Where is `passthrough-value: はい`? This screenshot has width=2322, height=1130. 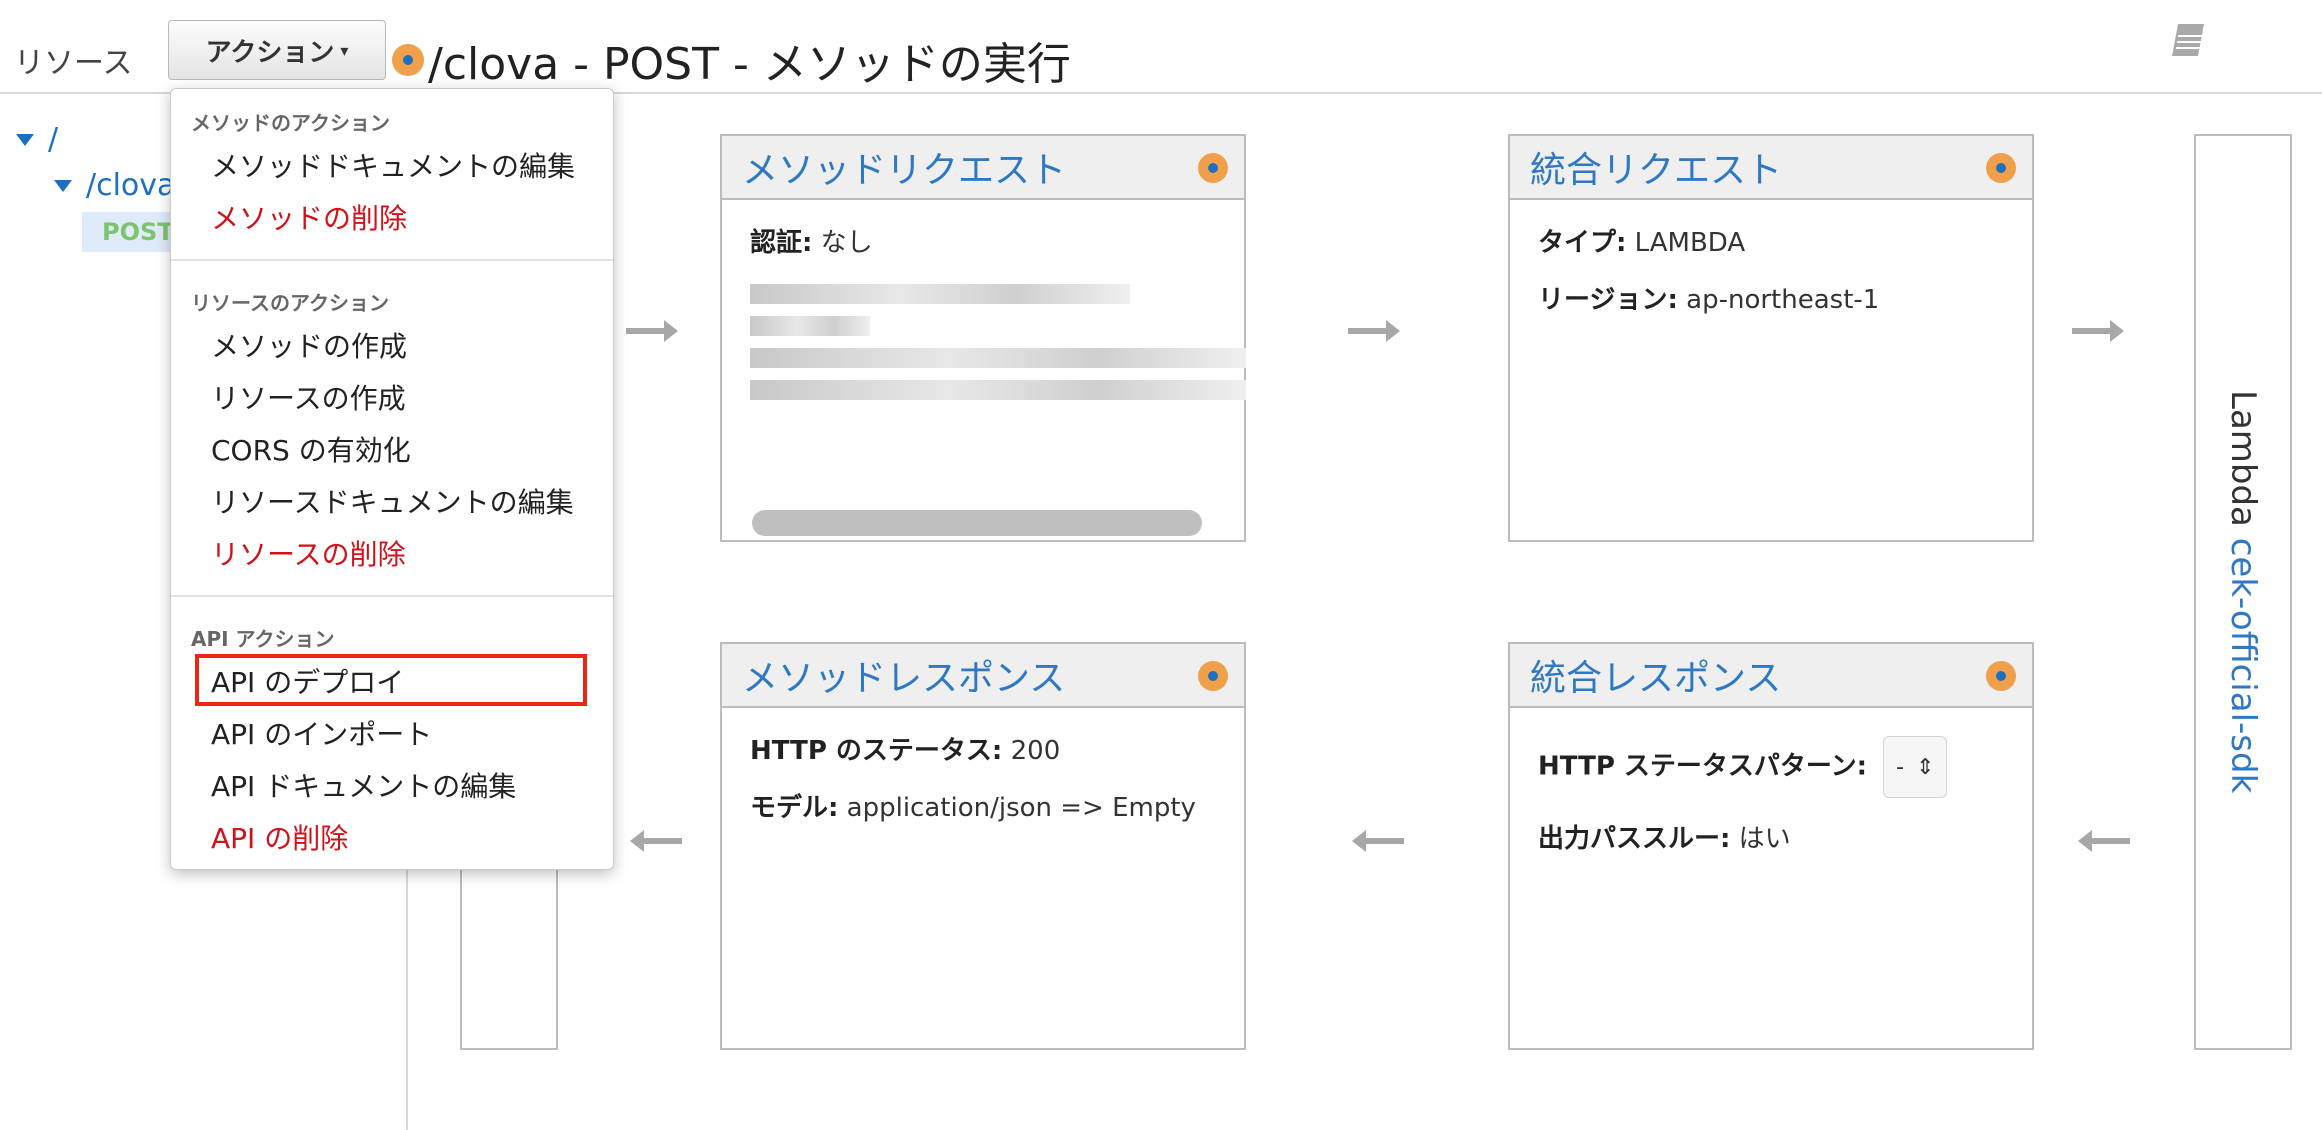 passthrough-value: はい is located at coordinates (1764, 839).